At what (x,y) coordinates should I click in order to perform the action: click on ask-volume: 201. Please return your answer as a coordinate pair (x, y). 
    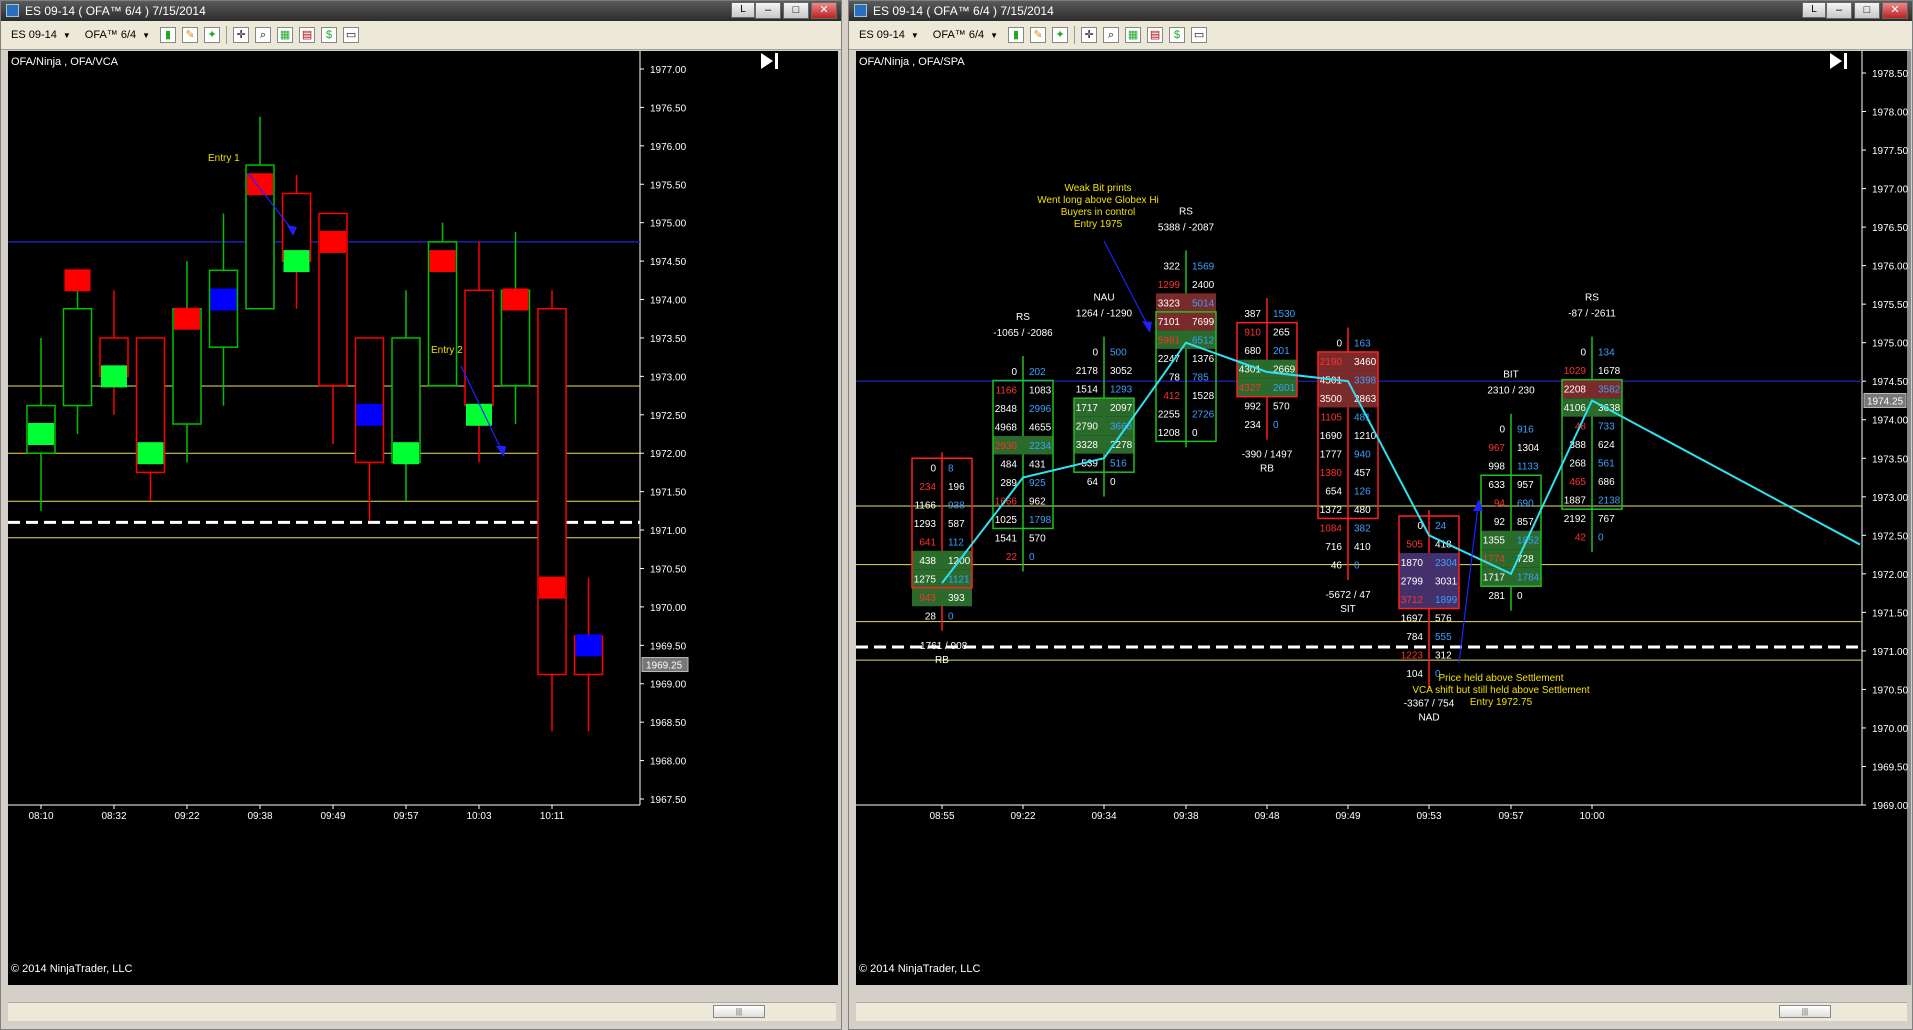
    Looking at the image, I should click on (1281, 351).